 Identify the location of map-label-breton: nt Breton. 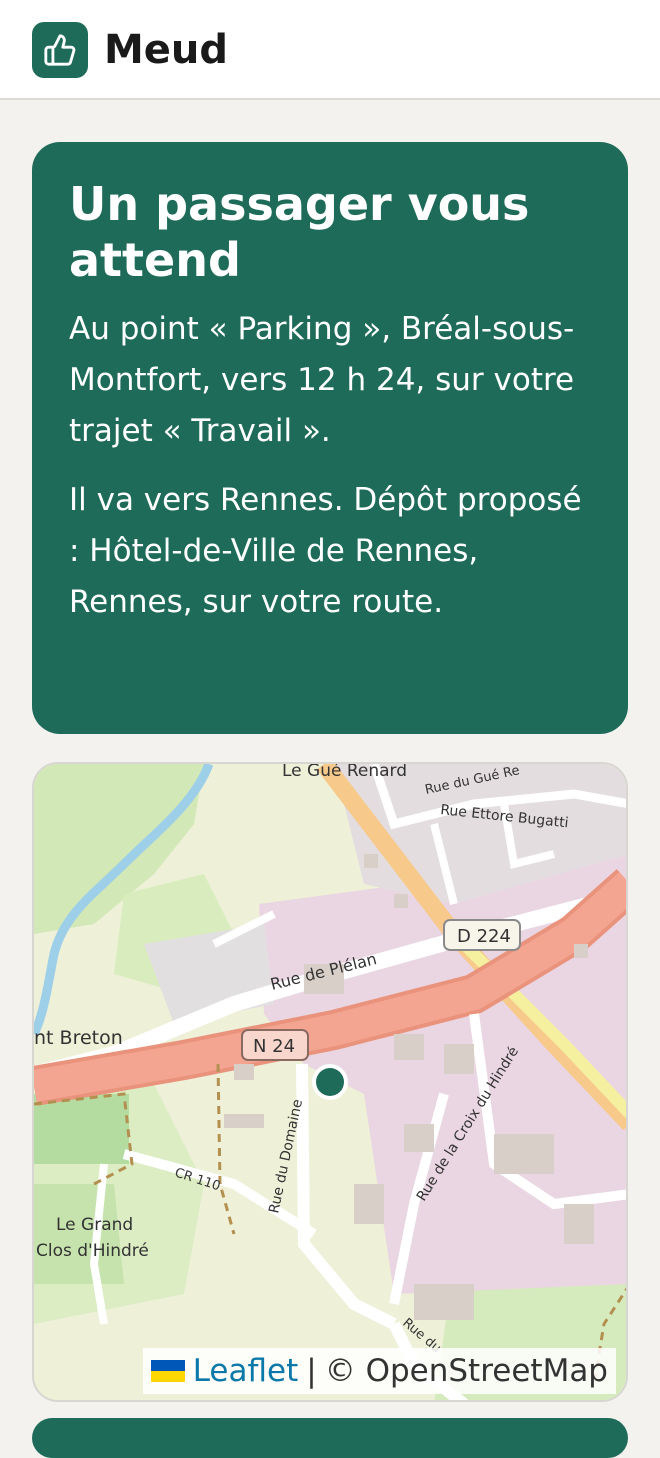
(78, 1038).